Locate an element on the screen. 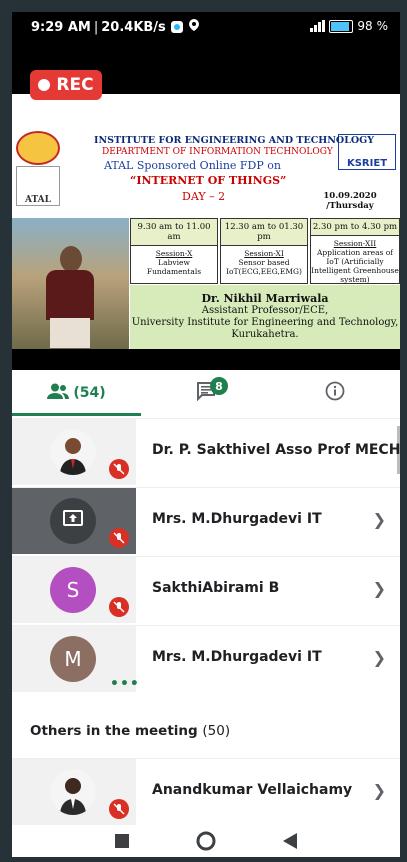 Image resolution: width=407 pixels, height=862 pixels. avatar: S is located at coordinates (73, 590).